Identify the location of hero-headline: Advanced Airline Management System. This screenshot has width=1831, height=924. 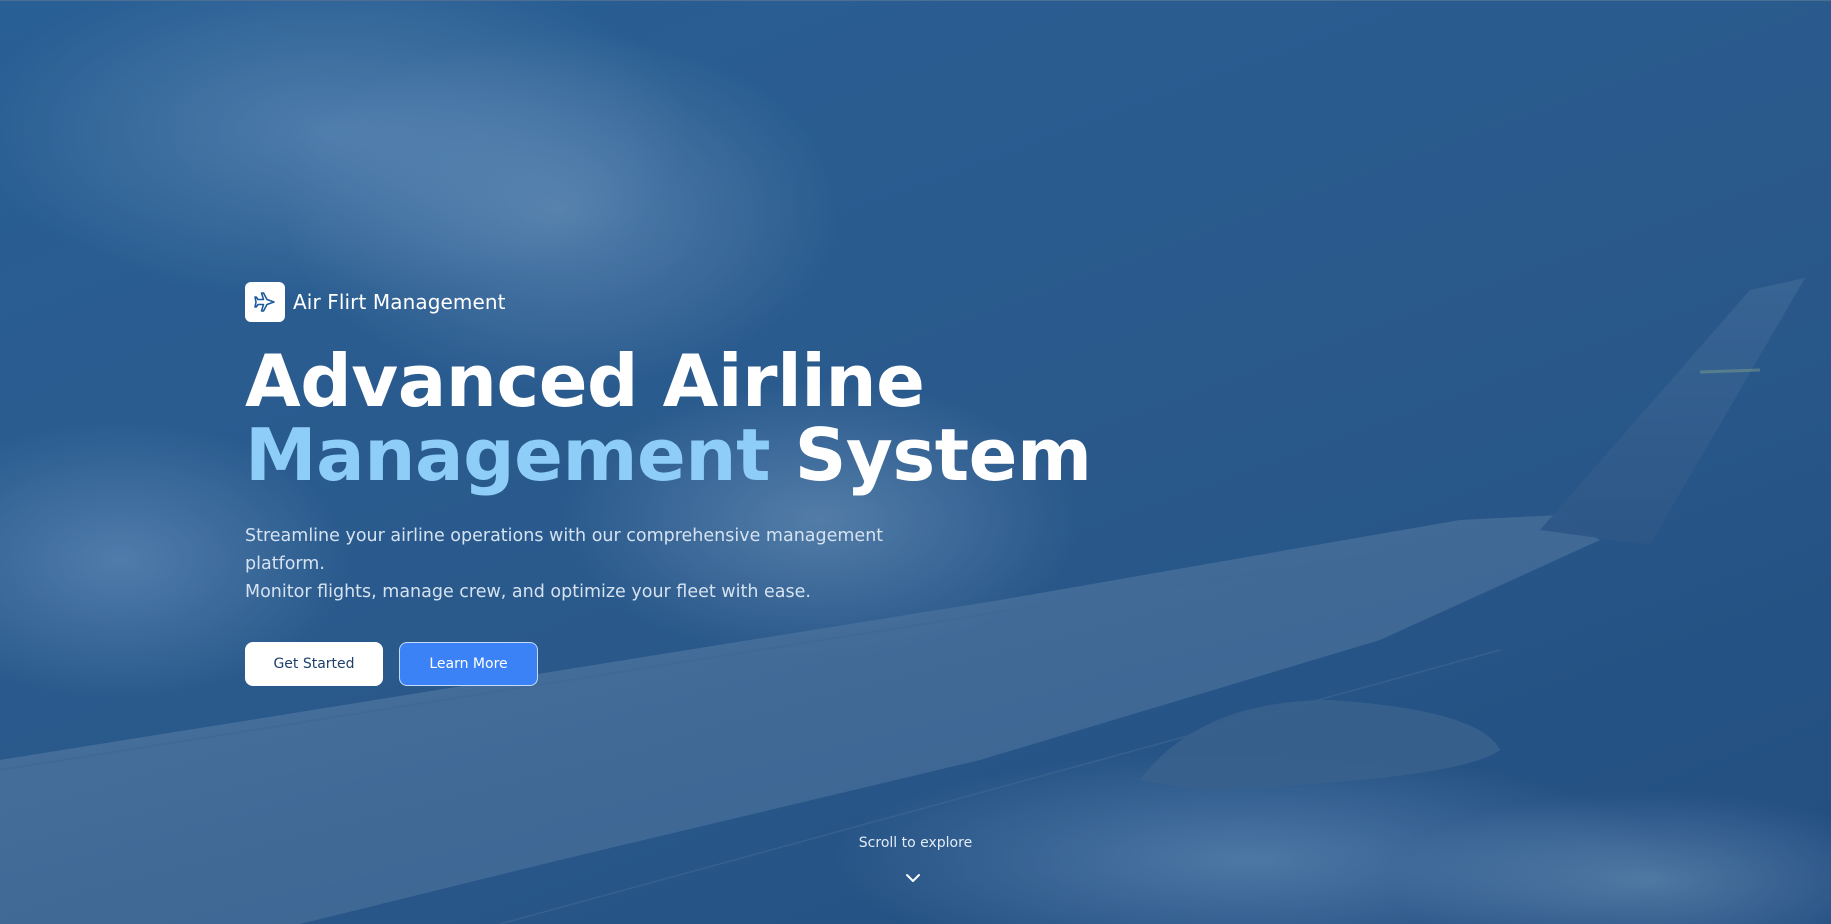
(668, 418).